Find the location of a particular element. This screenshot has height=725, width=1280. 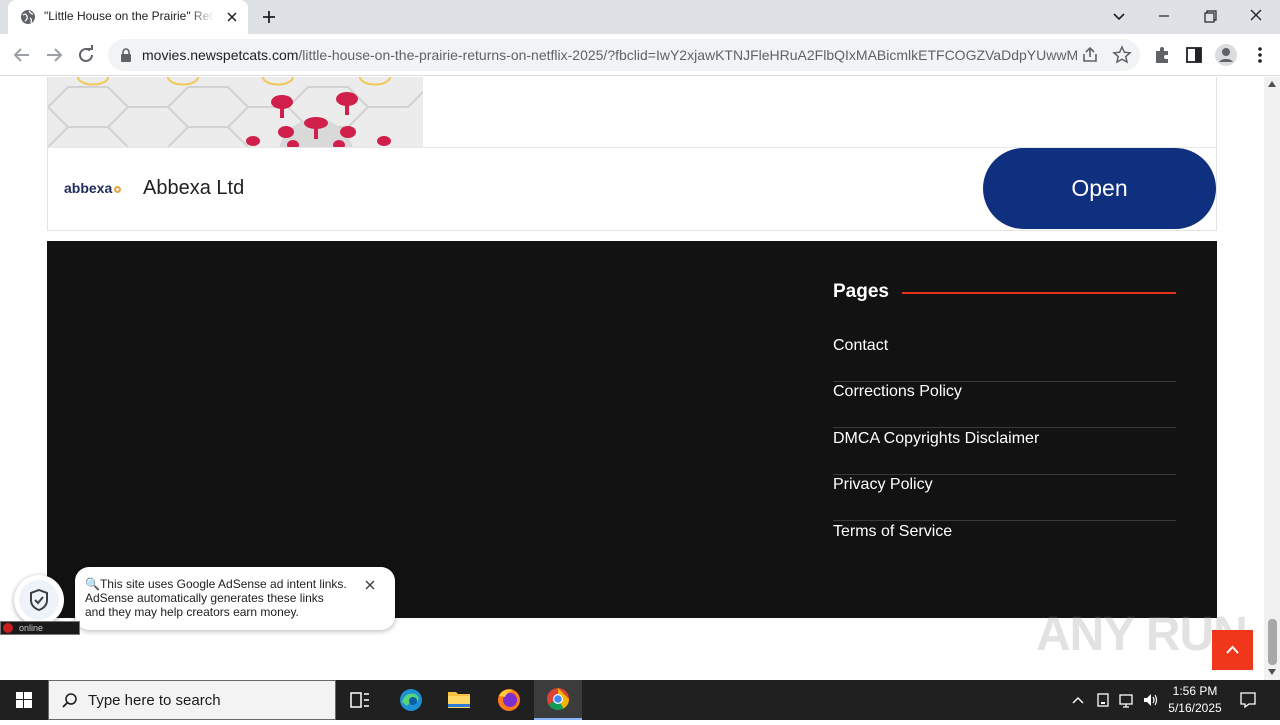

taskbar-edge is located at coordinates (411, 700).